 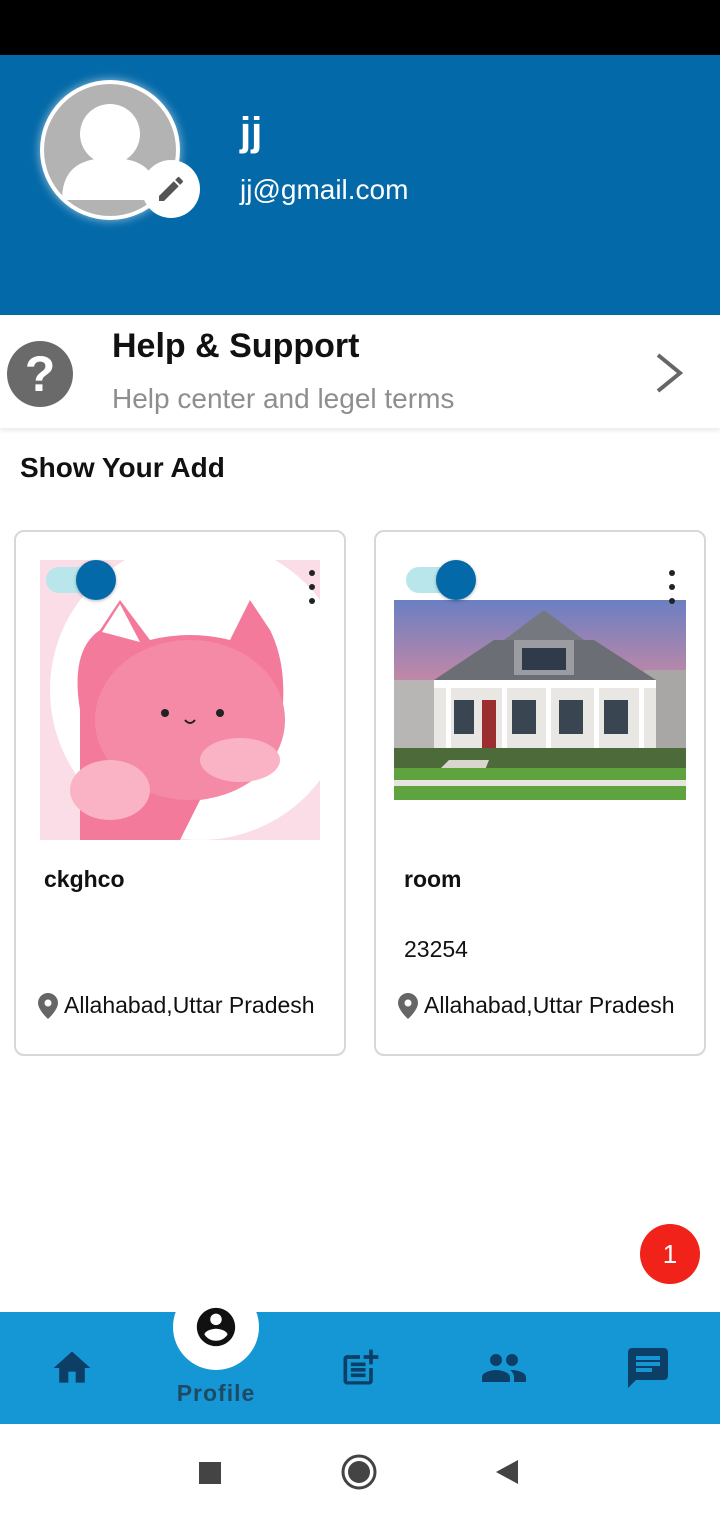 What do you see at coordinates (540, 700) in the screenshot?
I see `house-image` at bounding box center [540, 700].